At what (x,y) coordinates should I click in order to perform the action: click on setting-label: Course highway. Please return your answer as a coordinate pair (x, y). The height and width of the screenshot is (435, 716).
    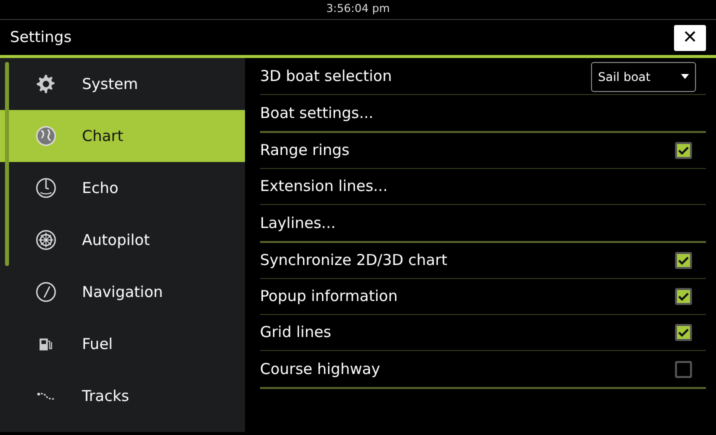
    Looking at the image, I should click on (320, 369).